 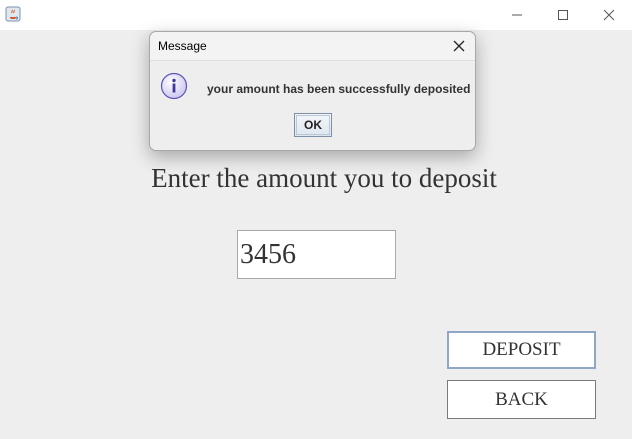 I want to click on amount-input, so click(x=316, y=254).